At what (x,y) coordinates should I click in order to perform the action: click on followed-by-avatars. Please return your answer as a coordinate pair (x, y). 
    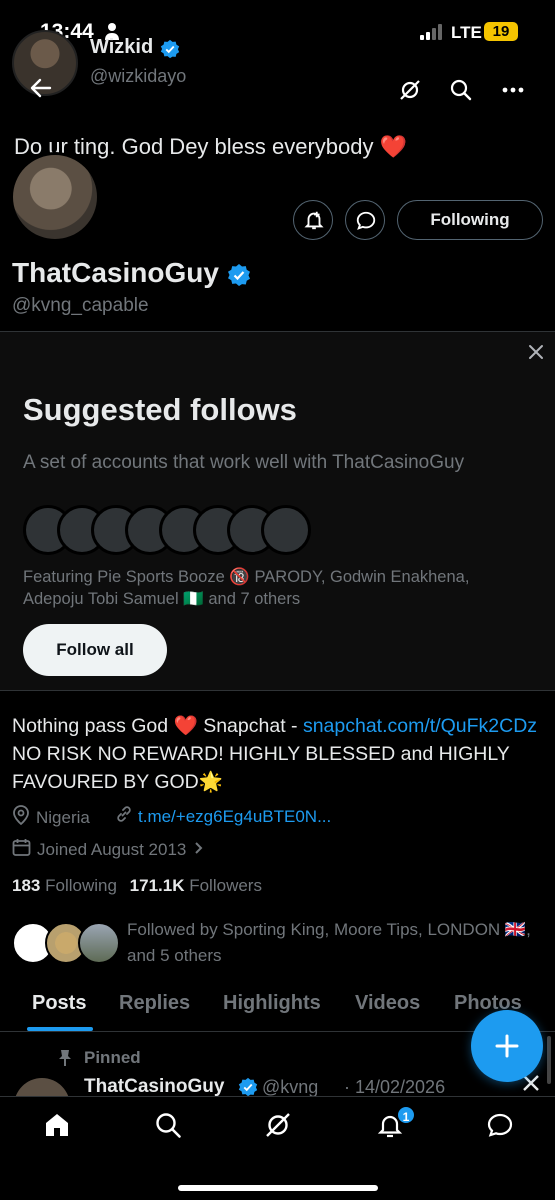
    Looking at the image, I should click on (67, 944).